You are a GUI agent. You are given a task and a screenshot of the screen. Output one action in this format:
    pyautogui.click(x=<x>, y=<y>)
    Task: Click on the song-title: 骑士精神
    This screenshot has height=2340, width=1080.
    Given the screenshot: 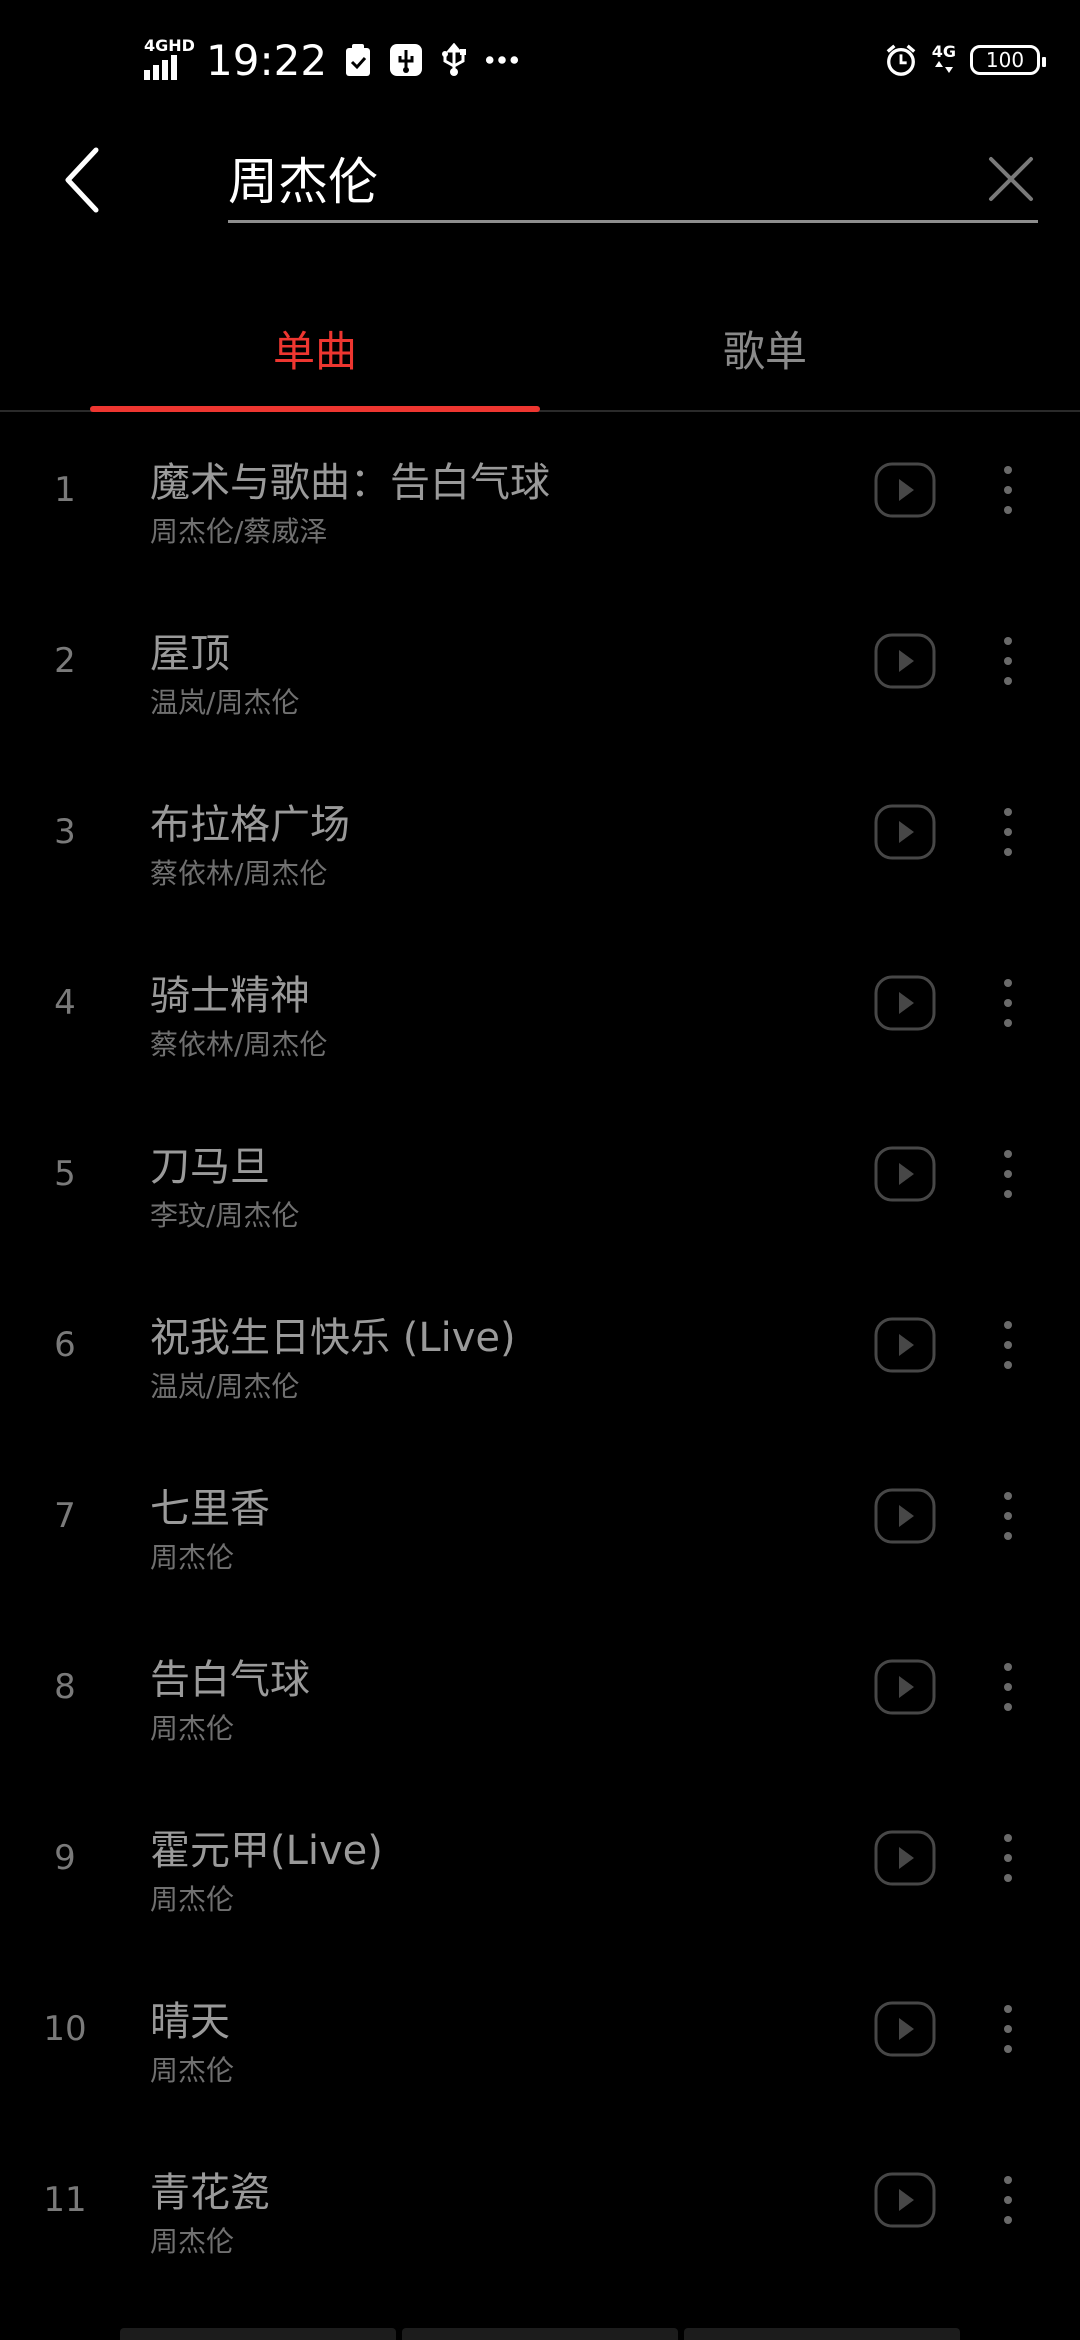 What is the action you would take?
    pyautogui.click(x=230, y=996)
    